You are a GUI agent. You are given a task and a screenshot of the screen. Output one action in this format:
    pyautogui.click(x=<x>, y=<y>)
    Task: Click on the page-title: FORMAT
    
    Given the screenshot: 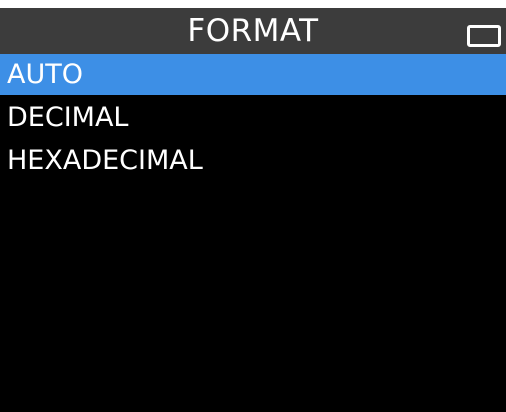 What is the action you would take?
    pyautogui.click(x=253, y=31)
    